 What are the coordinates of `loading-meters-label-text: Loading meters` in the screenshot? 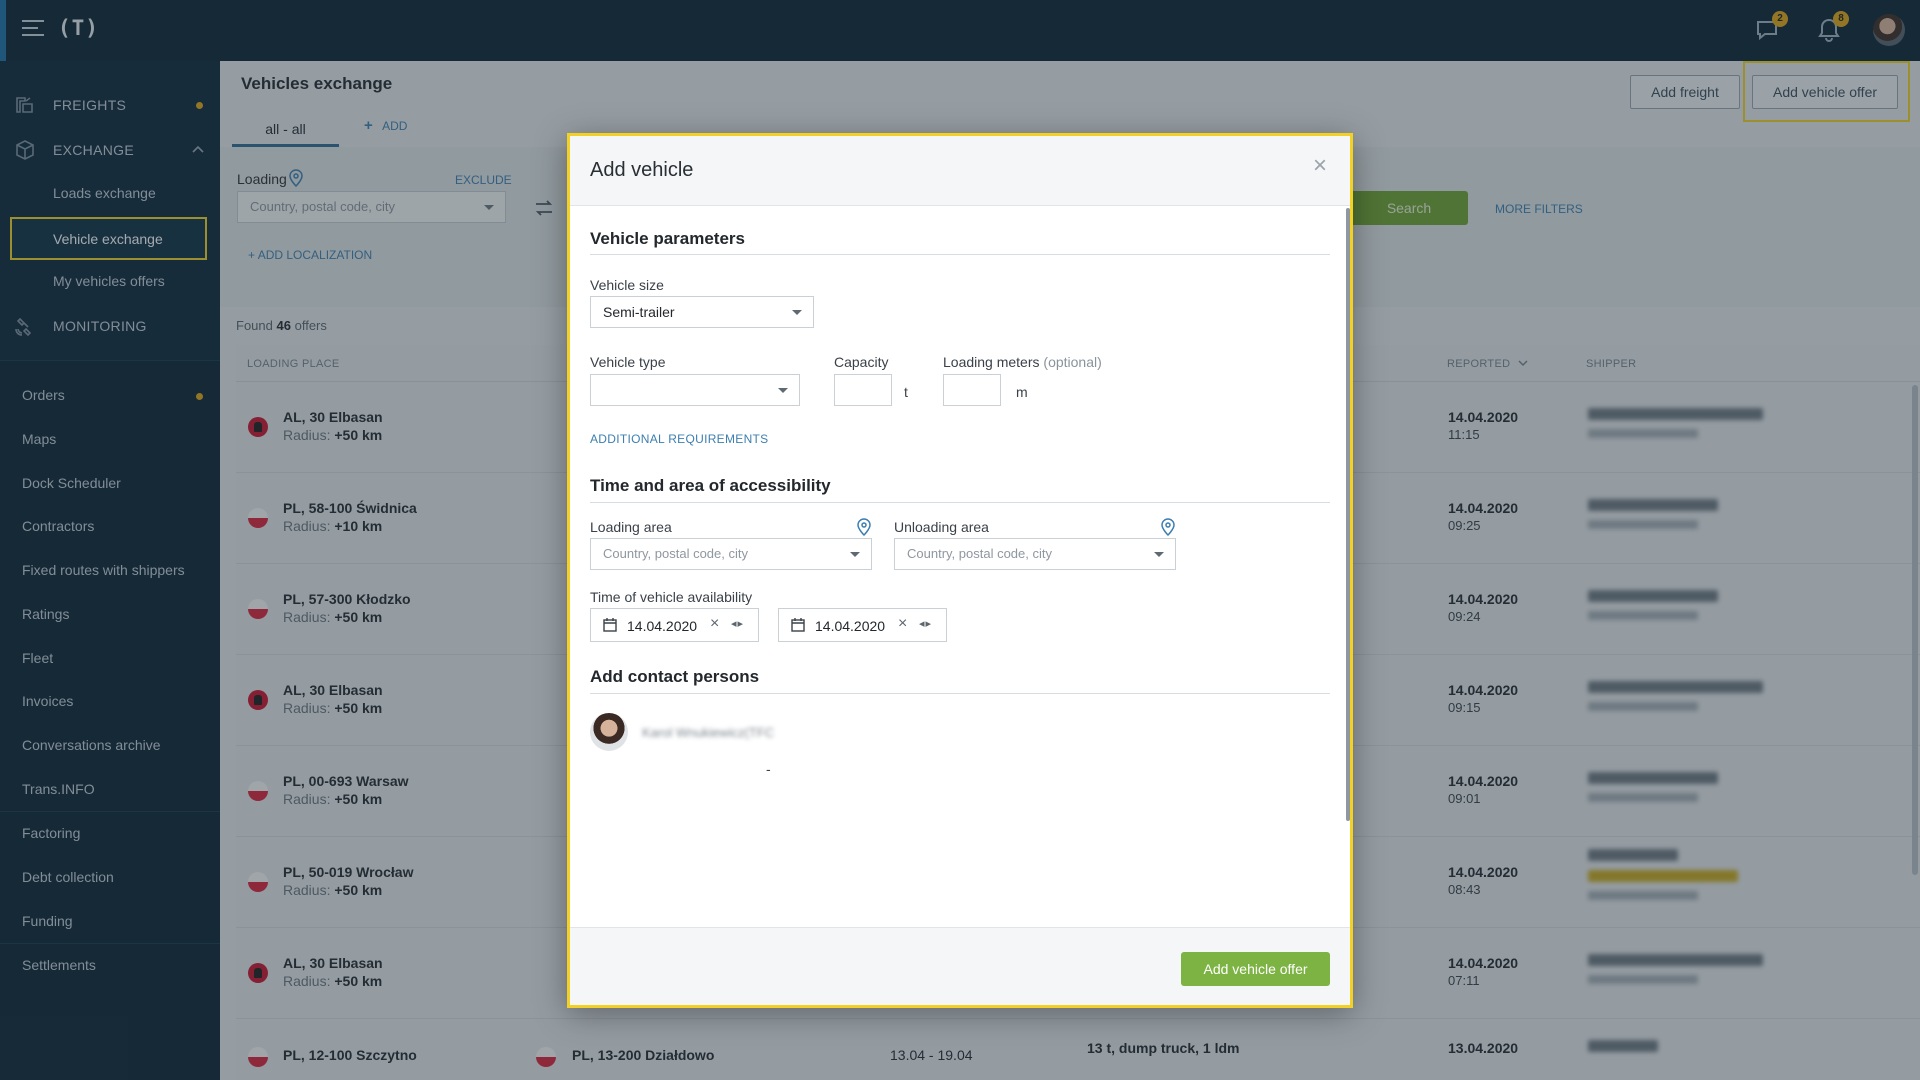 It's located at (991, 362).